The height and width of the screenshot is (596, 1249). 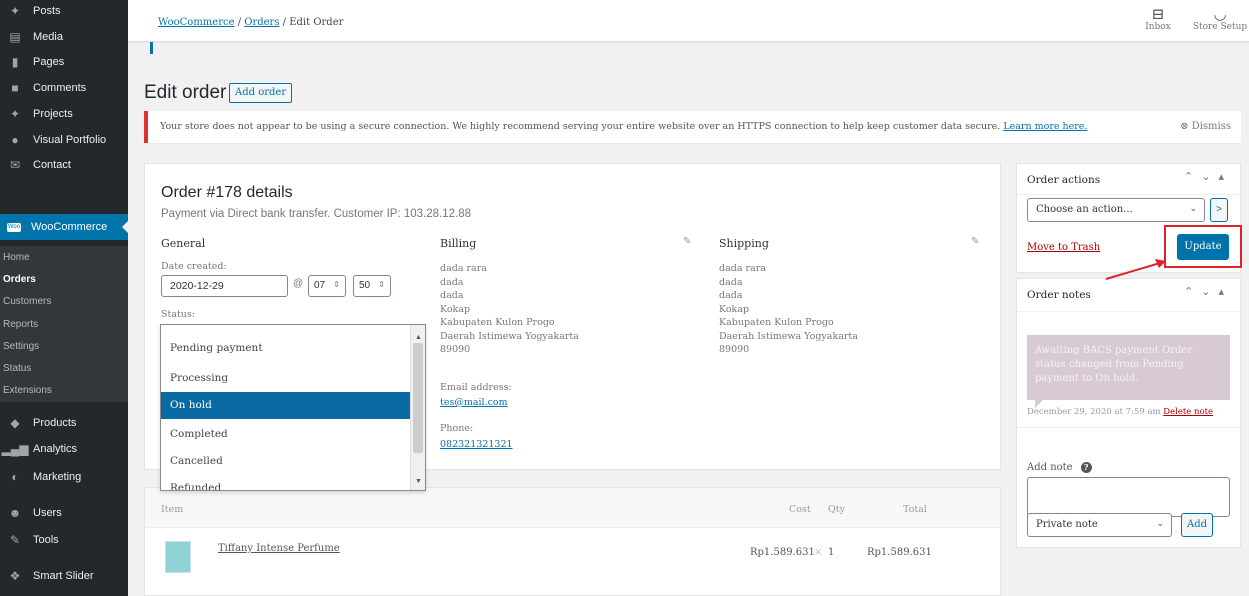 I want to click on hour-input: 07 ⇕, so click(x=327, y=286).